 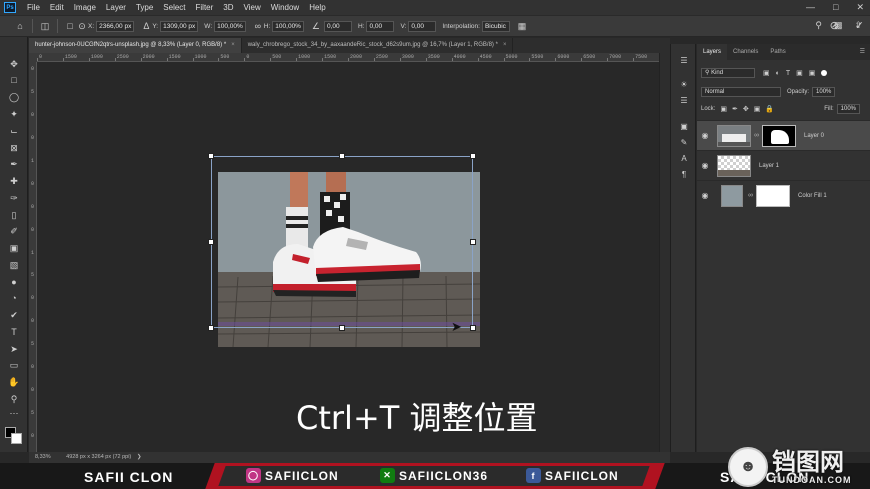 What do you see at coordinates (14, 382) in the screenshot?
I see `hand-tool-icon: ✋` at bounding box center [14, 382].